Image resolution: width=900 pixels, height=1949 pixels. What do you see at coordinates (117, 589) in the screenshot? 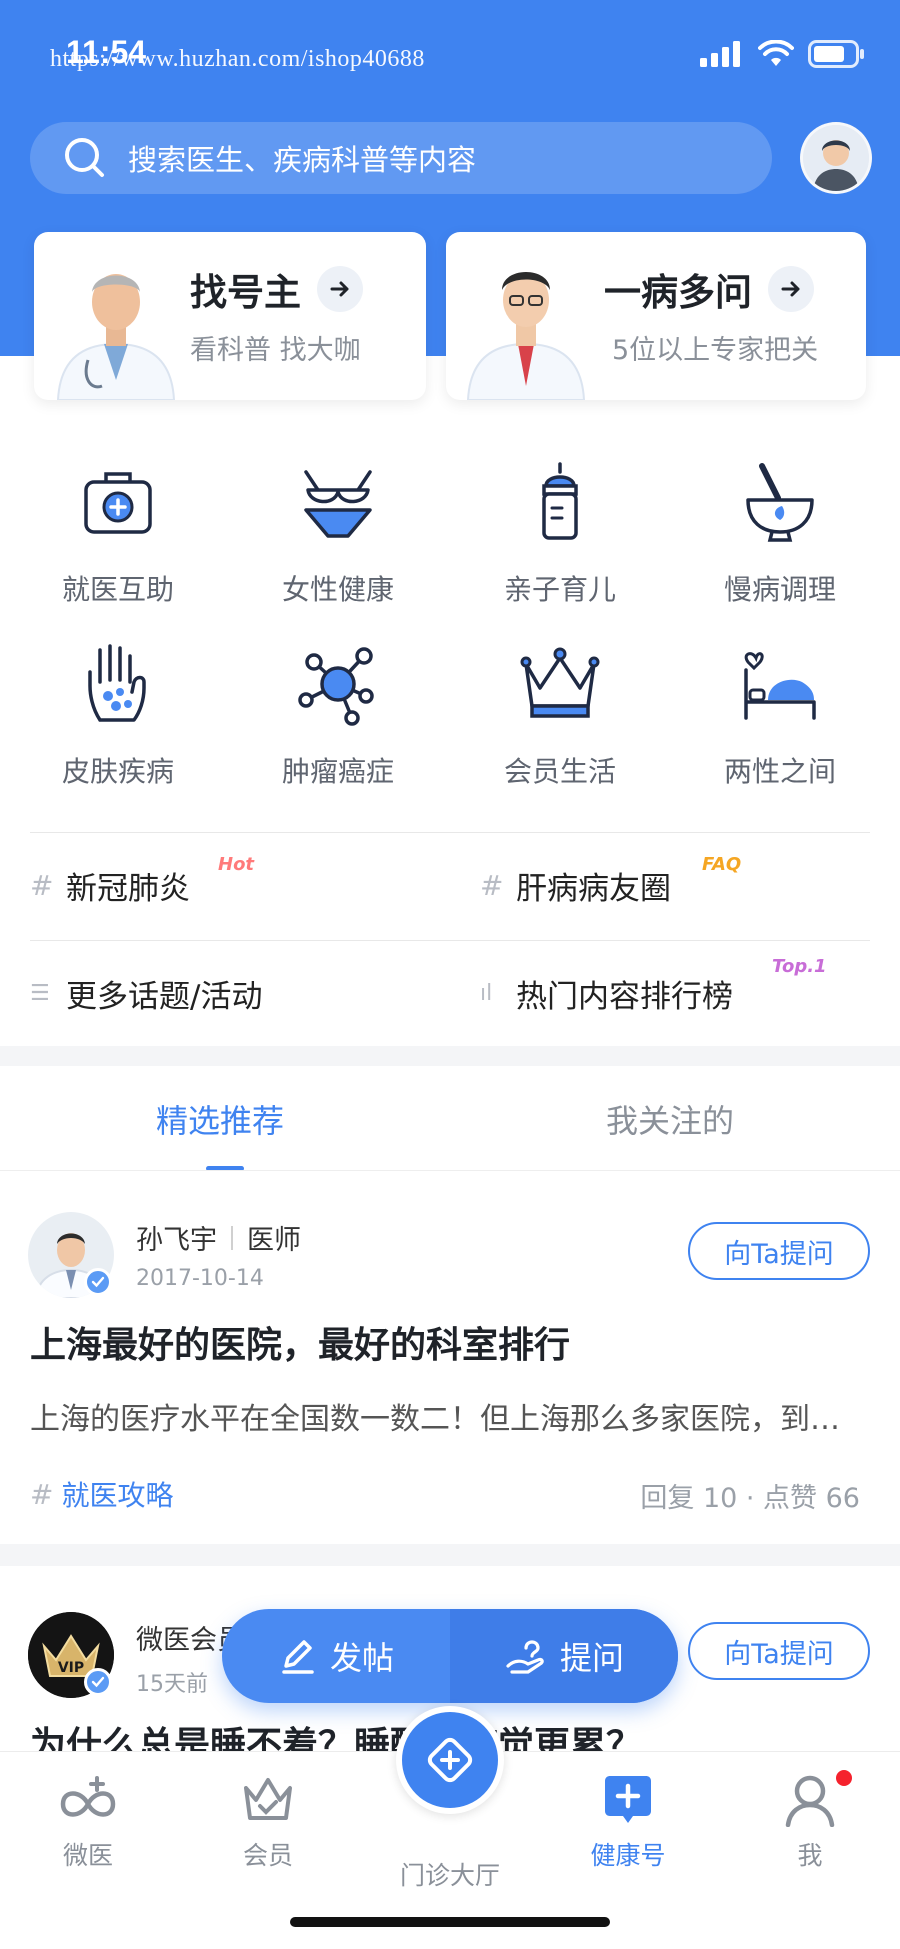
I see `category-label: 就医互助` at bounding box center [117, 589].